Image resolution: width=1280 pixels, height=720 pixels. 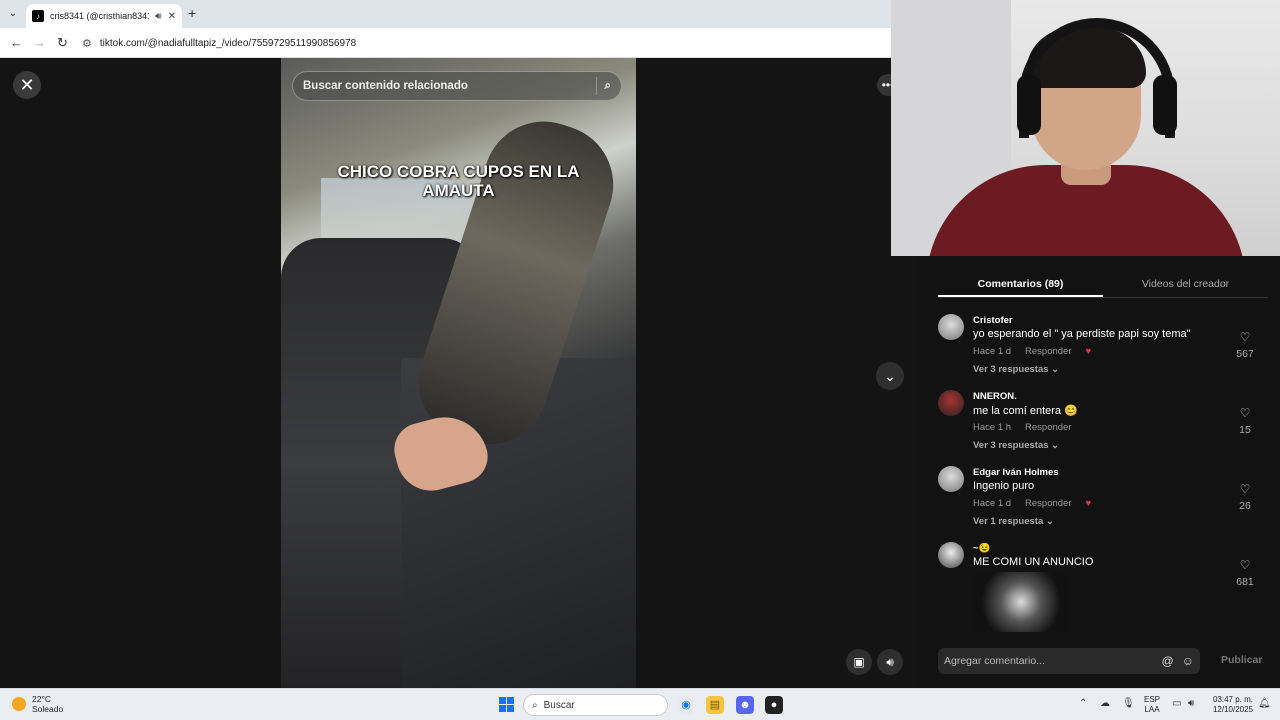 What do you see at coordinates (87, 43) in the screenshot?
I see `site-info-icon: ⚙` at bounding box center [87, 43].